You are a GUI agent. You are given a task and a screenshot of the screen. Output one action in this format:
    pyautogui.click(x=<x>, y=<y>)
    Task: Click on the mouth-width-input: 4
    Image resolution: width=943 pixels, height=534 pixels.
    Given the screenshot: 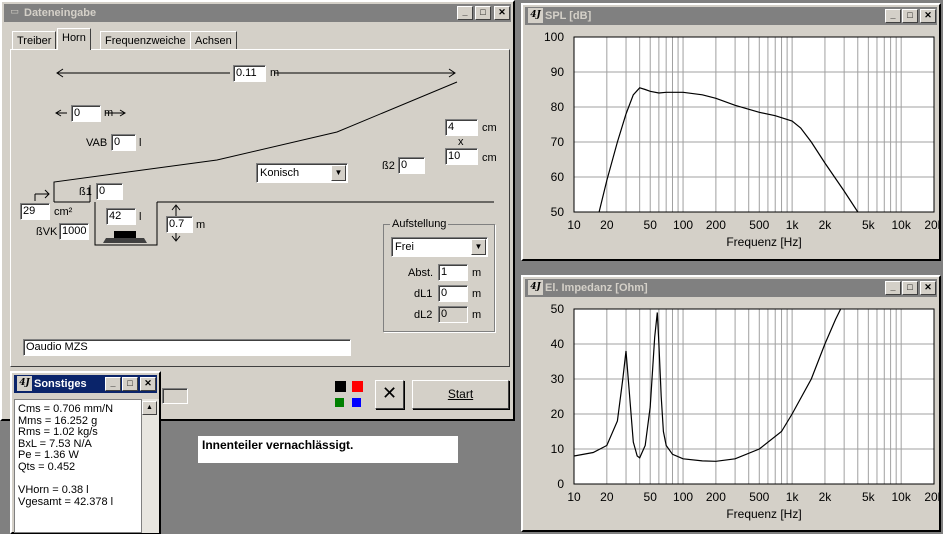 What is the action you would take?
    pyautogui.click(x=461, y=127)
    